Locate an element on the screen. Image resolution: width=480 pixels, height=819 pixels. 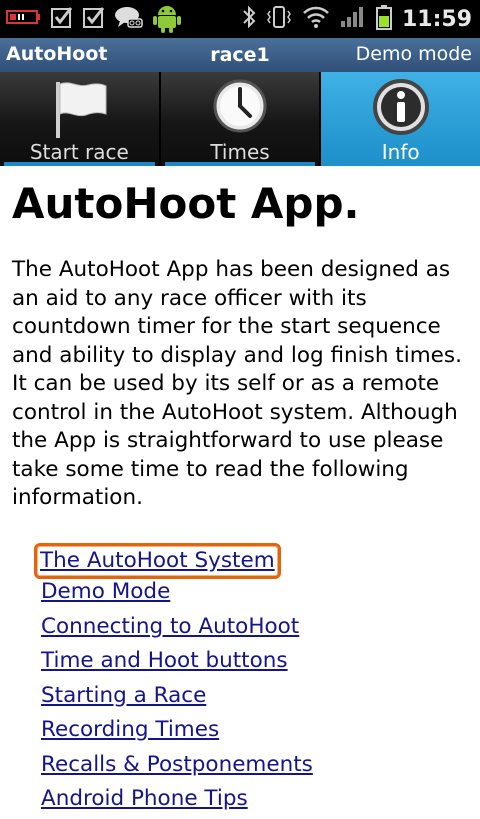
tab-info: Info is located at coordinates (400, 119).